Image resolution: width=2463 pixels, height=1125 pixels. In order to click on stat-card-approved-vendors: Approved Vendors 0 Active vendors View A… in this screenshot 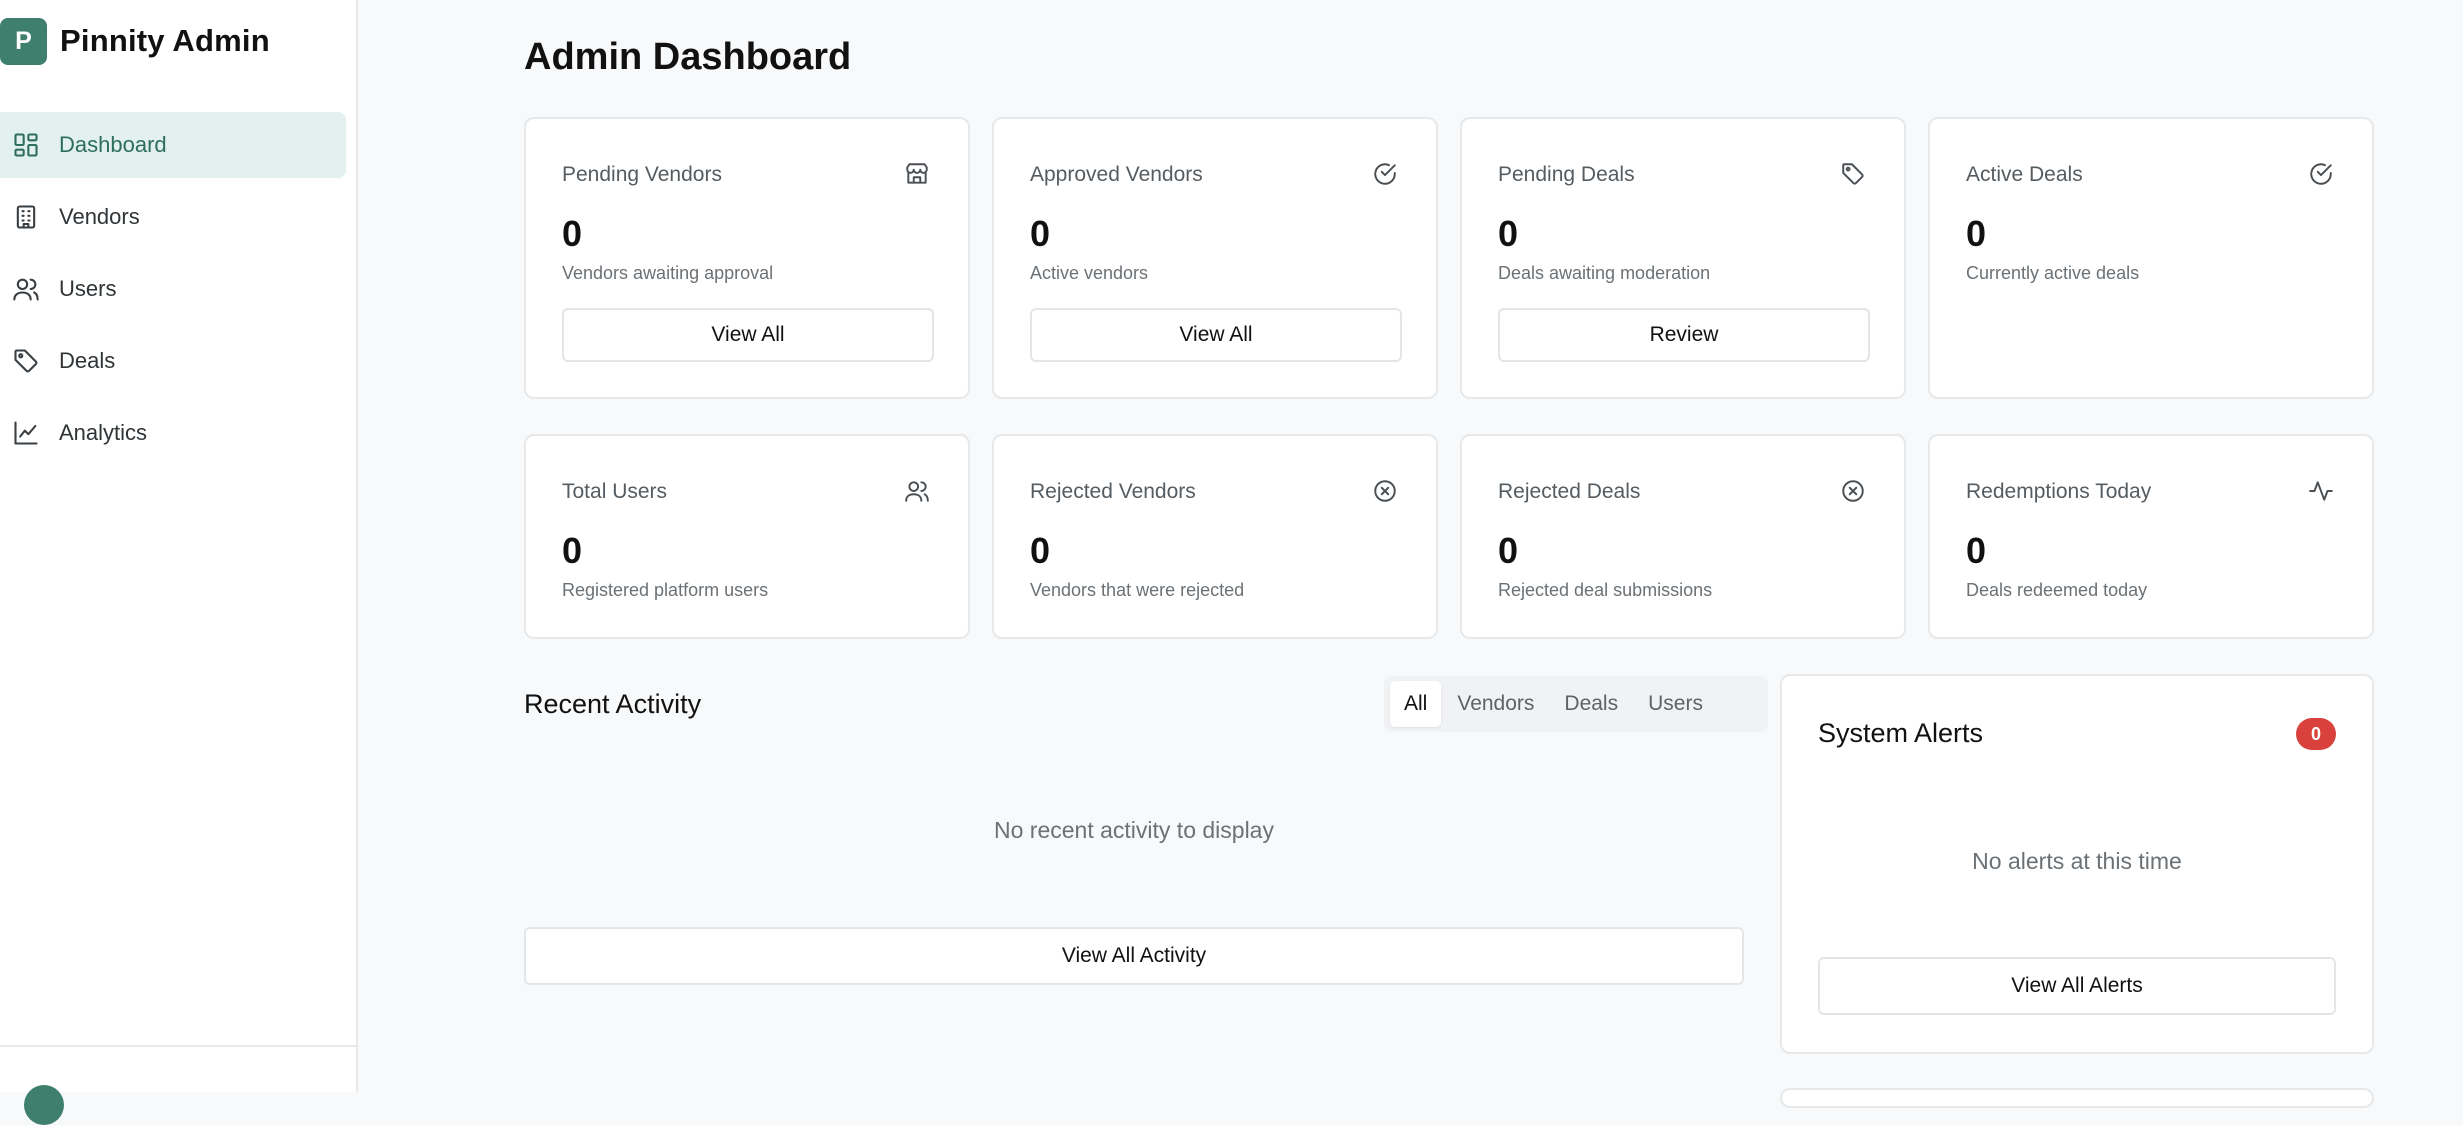, I will do `click(1215, 258)`.